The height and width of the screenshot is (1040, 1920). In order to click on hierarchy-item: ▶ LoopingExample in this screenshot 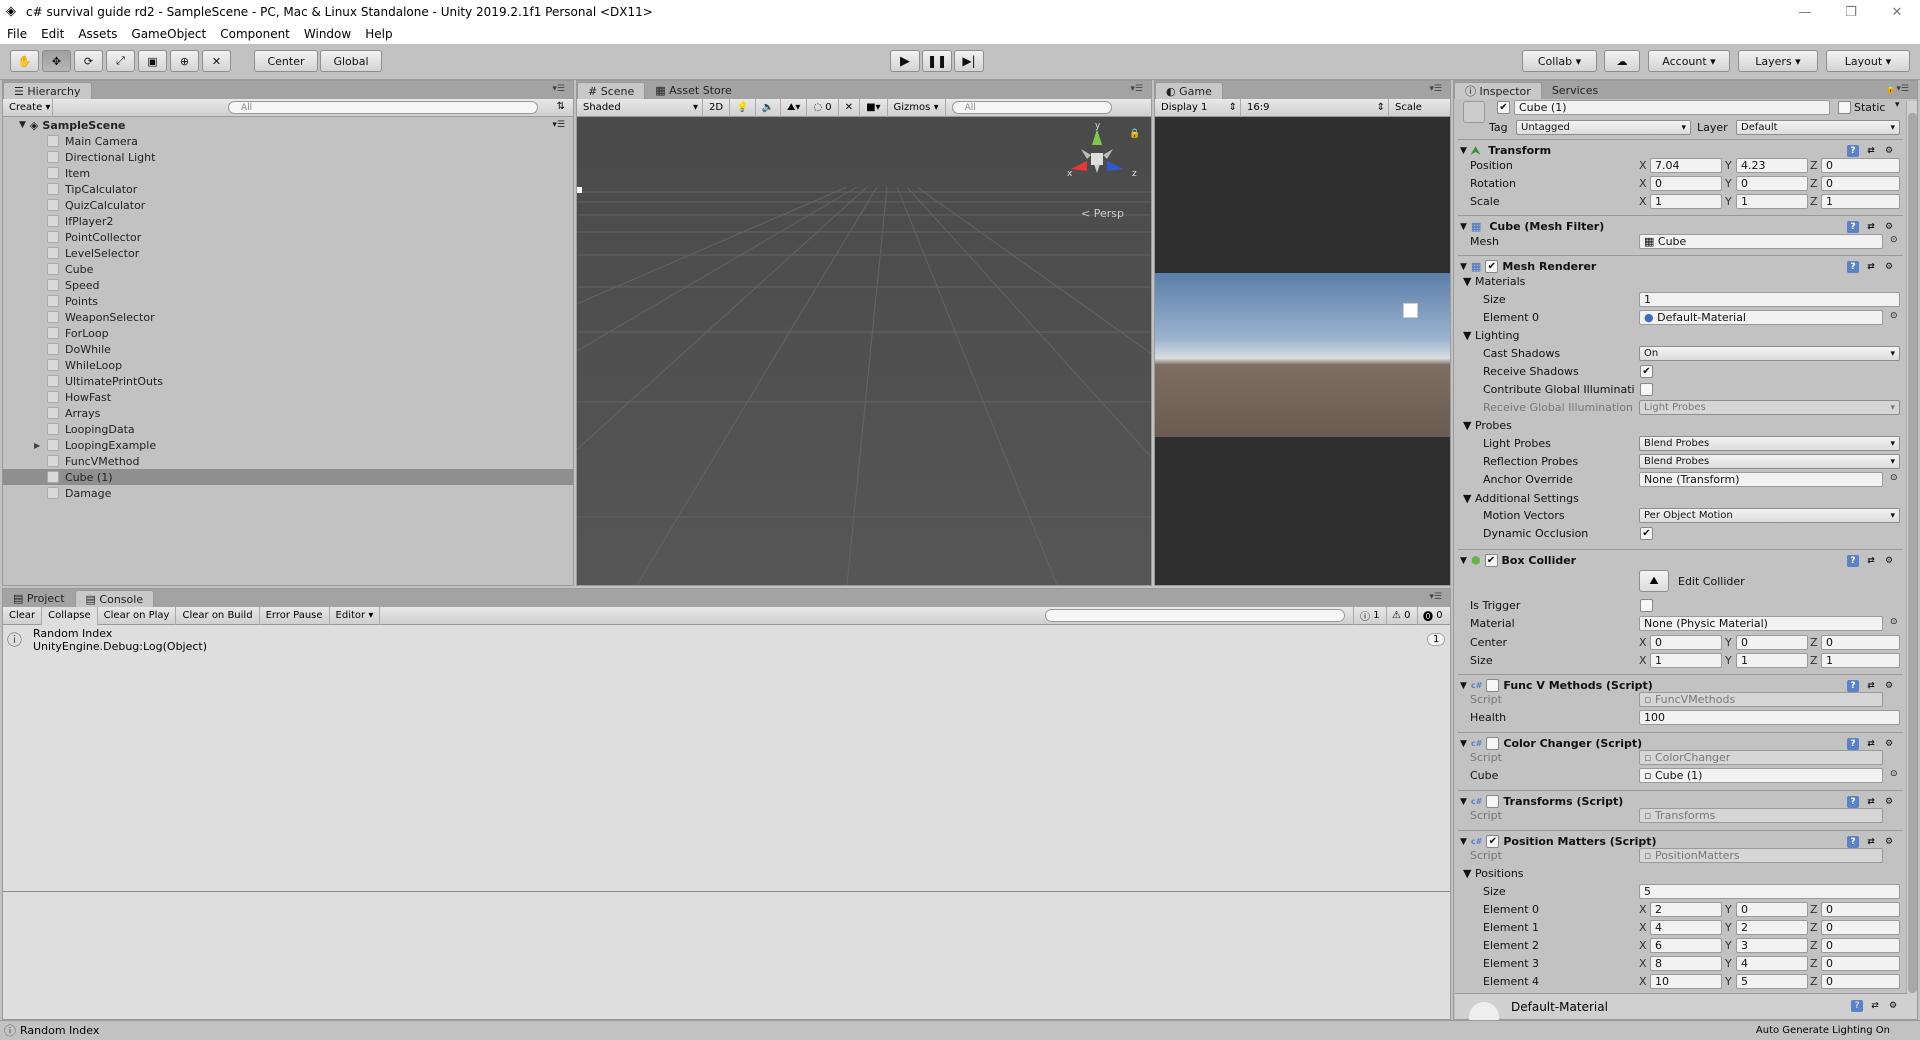, I will do `click(288, 445)`.